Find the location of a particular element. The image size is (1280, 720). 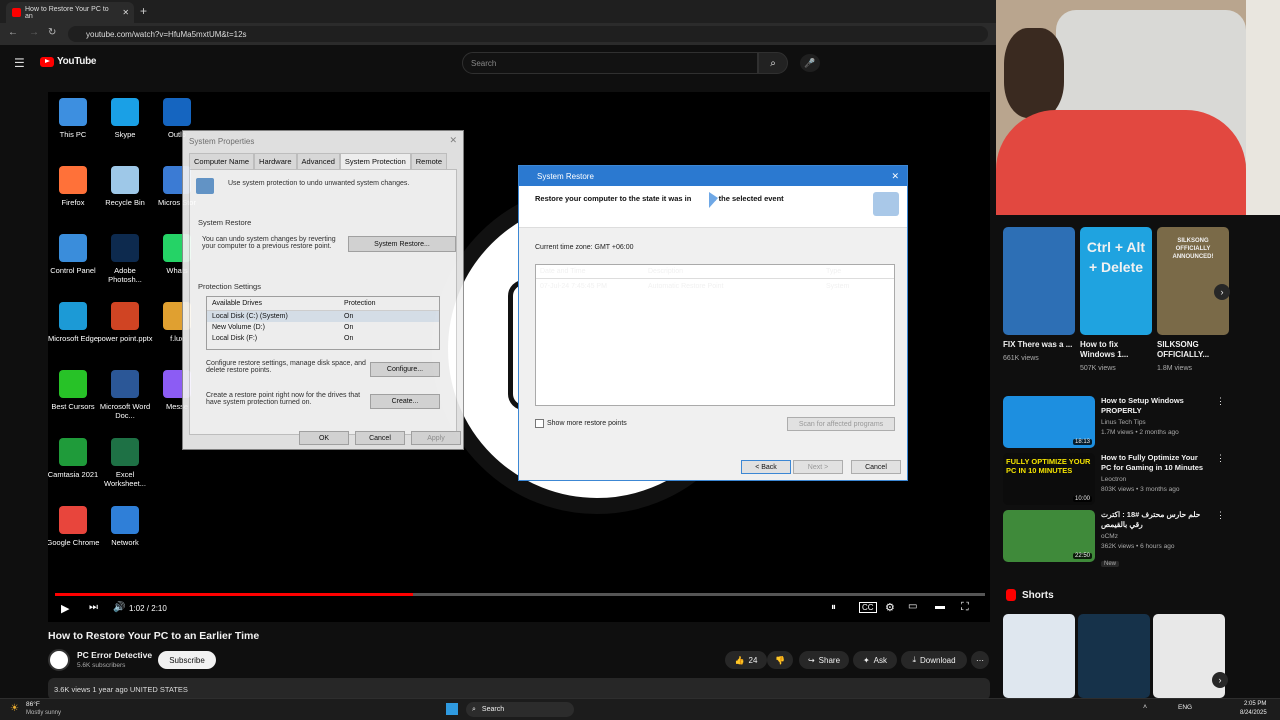

youtube-logo: YouTube is located at coordinates (68, 61).